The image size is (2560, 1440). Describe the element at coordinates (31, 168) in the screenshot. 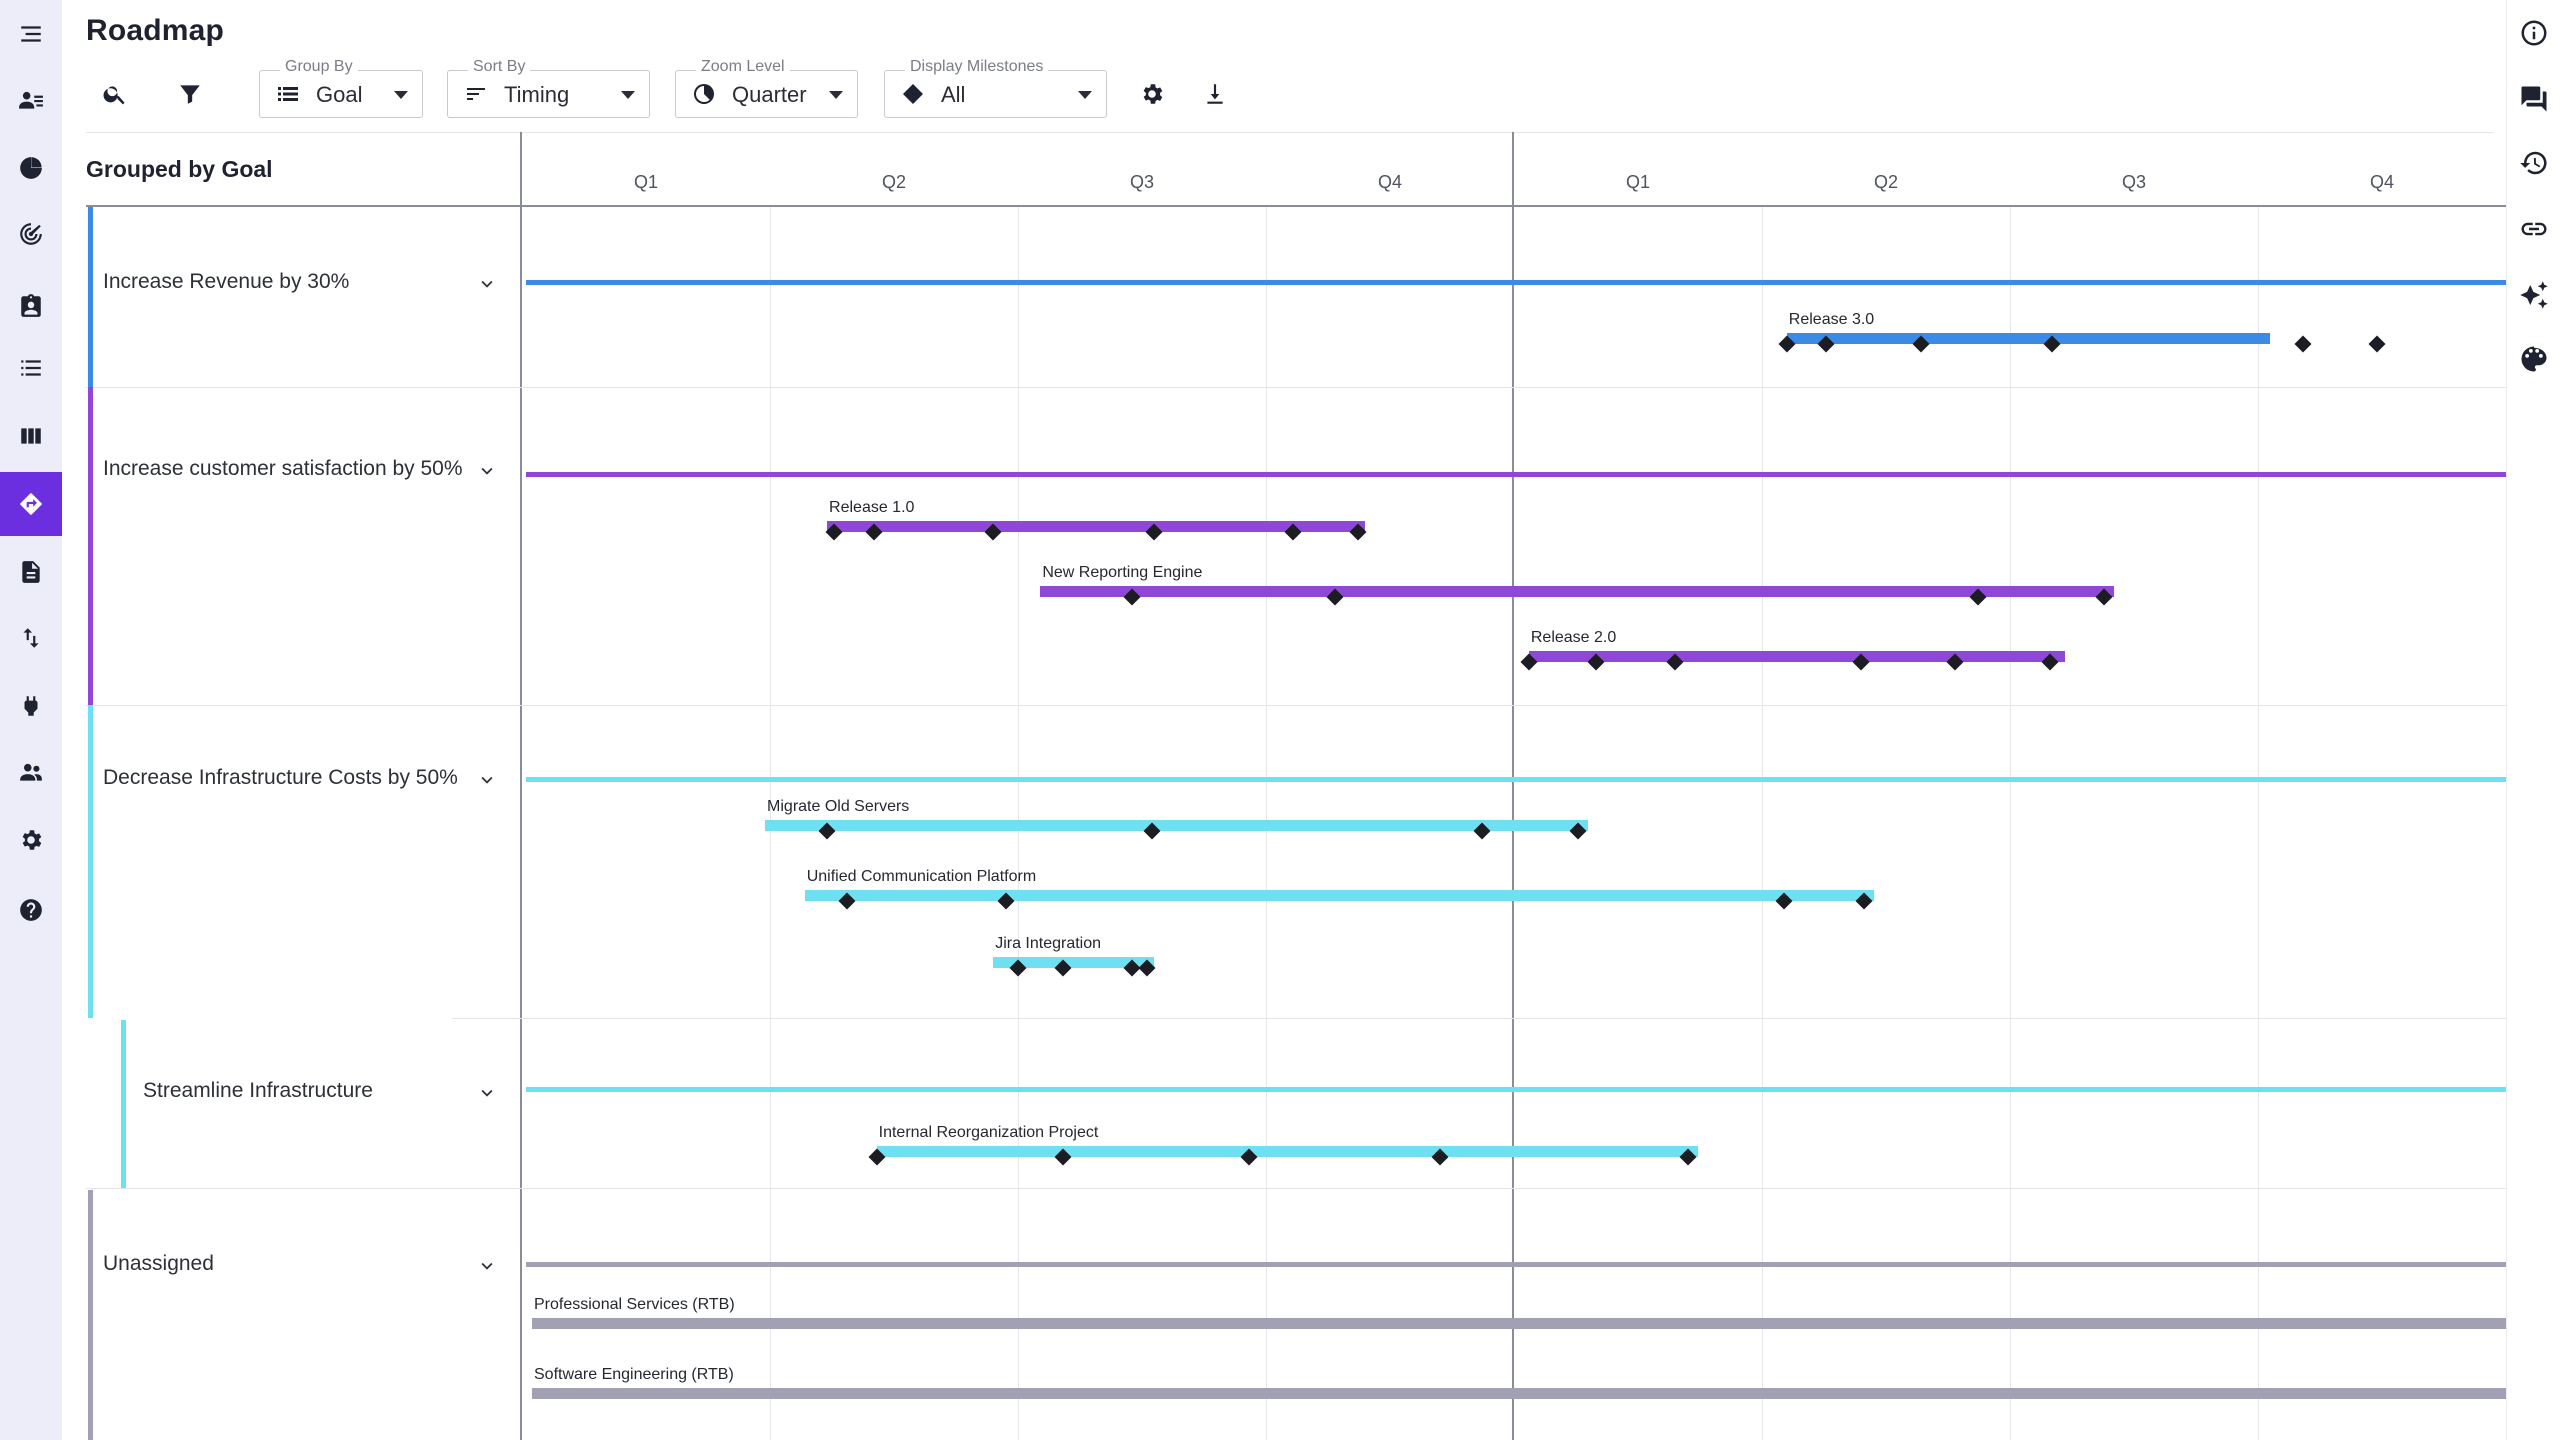

I see `strategy-icon` at that location.